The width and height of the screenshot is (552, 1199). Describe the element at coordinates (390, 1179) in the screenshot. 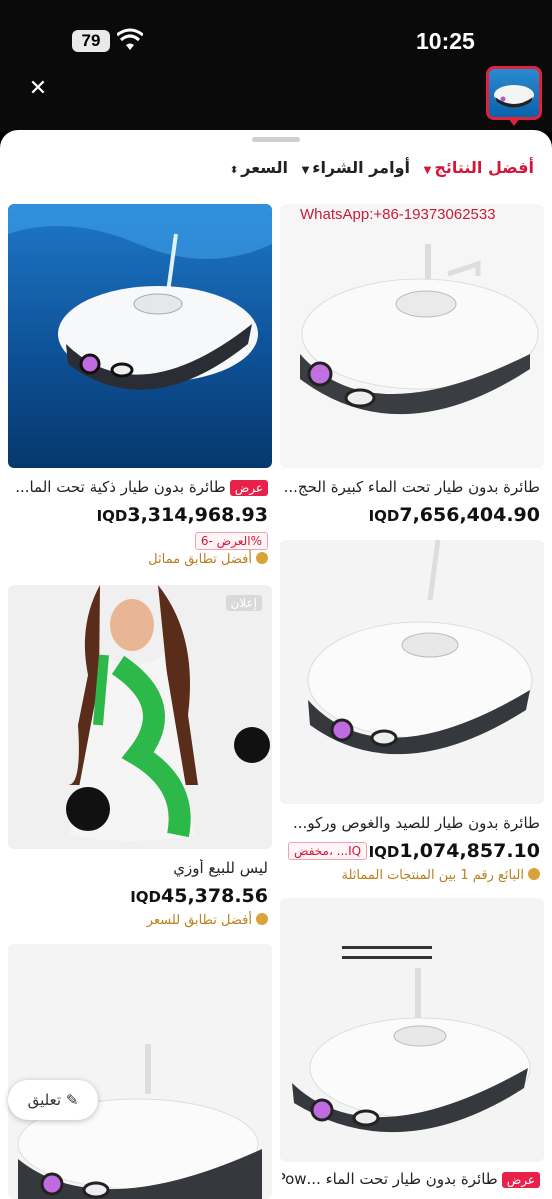

I see `product-title-text: طائرة بدون طيار تحت الماء ...Pow` at that location.